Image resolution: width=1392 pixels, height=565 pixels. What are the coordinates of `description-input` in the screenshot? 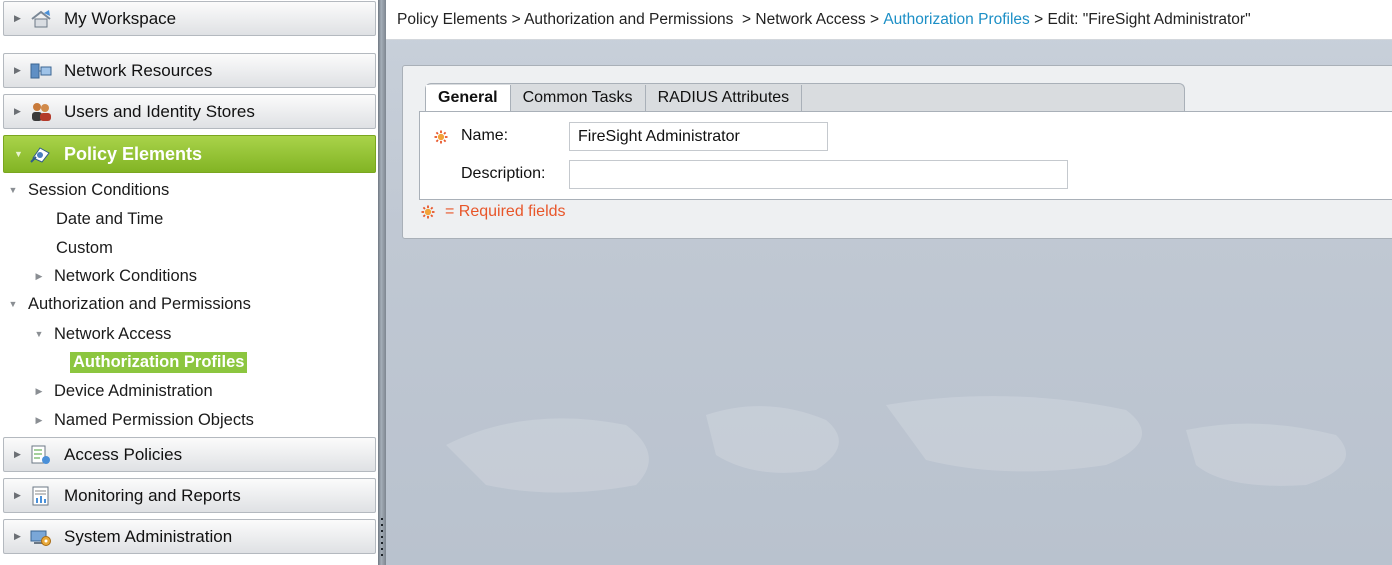 It's located at (818, 174).